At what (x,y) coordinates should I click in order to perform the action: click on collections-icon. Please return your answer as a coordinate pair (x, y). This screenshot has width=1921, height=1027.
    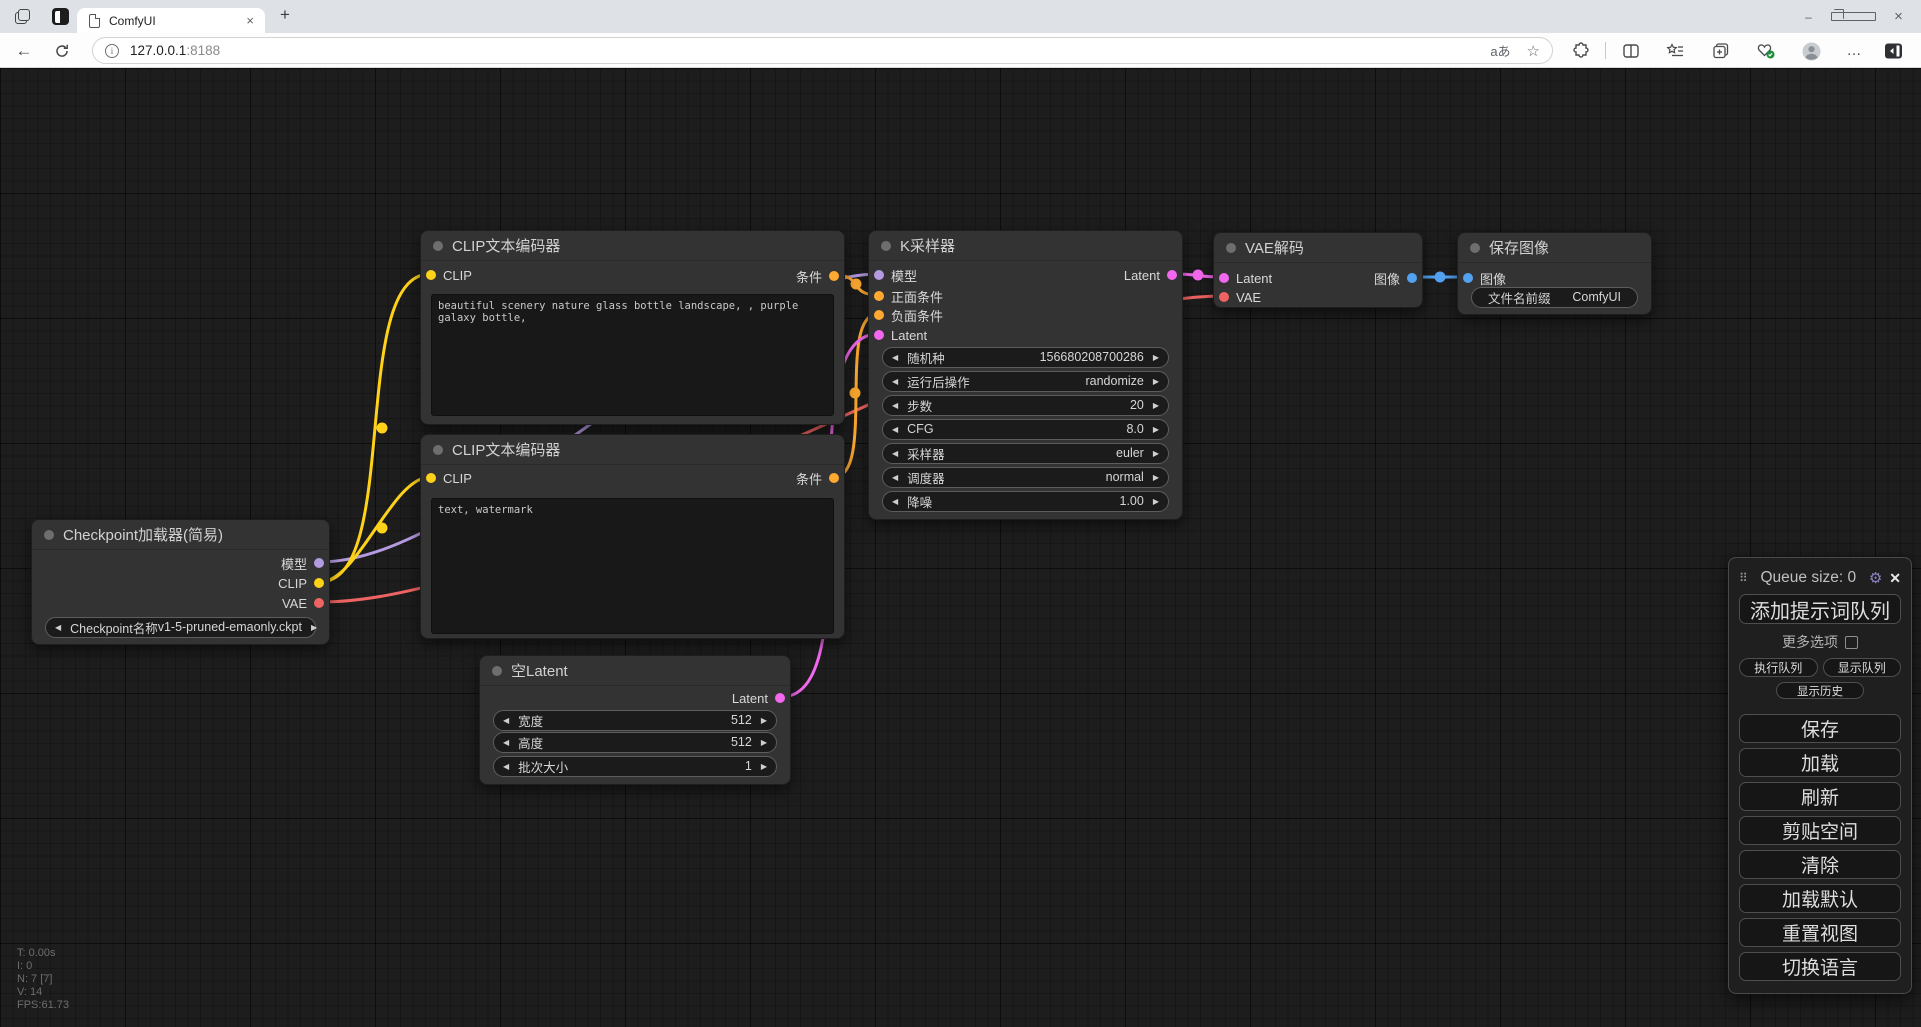
    Looking at the image, I should click on (1721, 51).